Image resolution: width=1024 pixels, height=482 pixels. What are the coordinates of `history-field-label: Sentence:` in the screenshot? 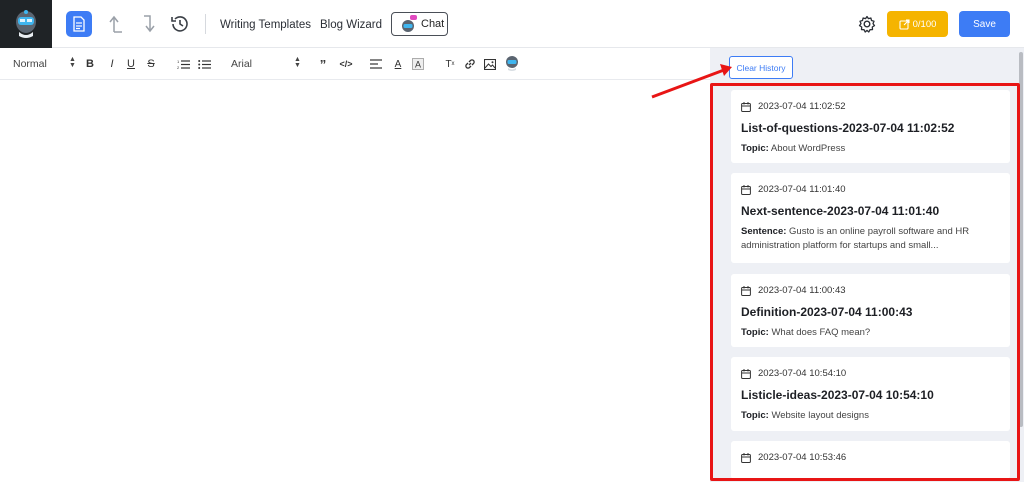 It's located at (764, 231).